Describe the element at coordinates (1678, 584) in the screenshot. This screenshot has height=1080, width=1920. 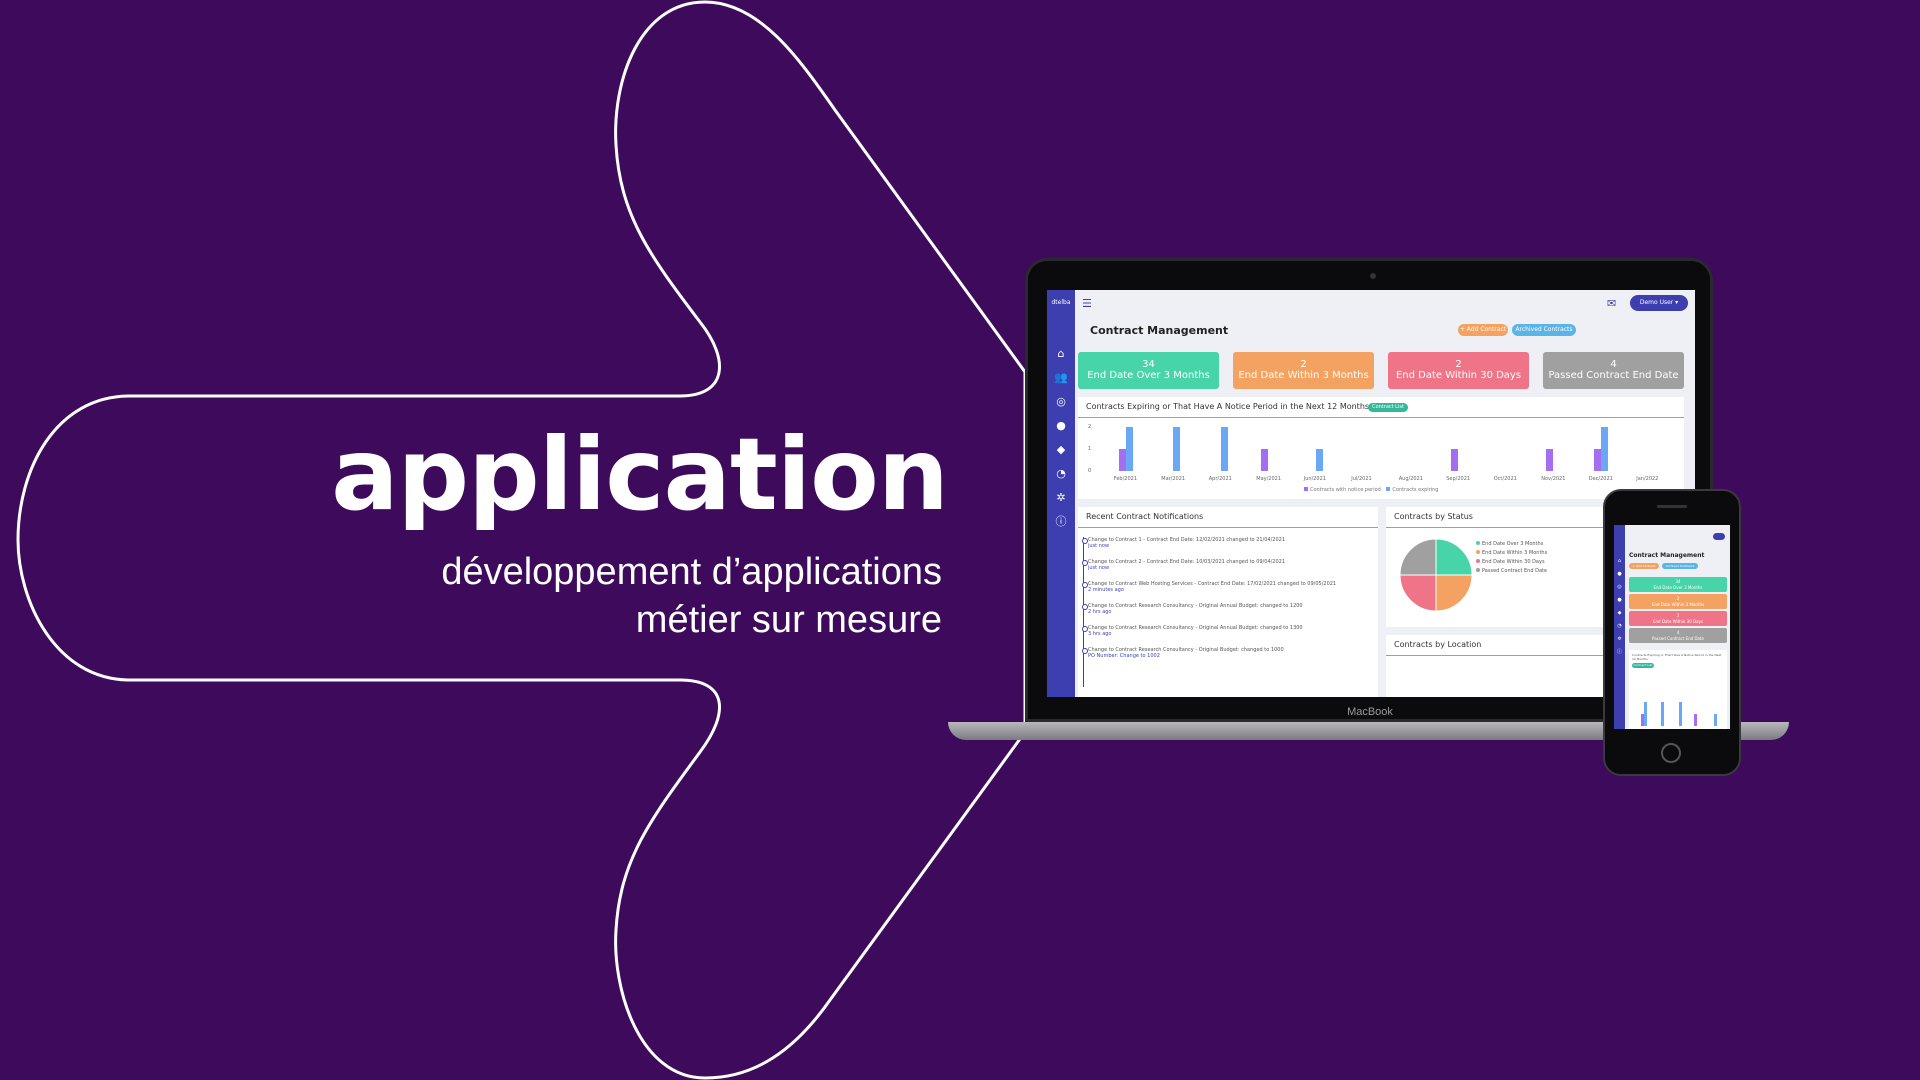
I see `phone-card-over-3-months: 34 End Date Over 3 Months` at that location.